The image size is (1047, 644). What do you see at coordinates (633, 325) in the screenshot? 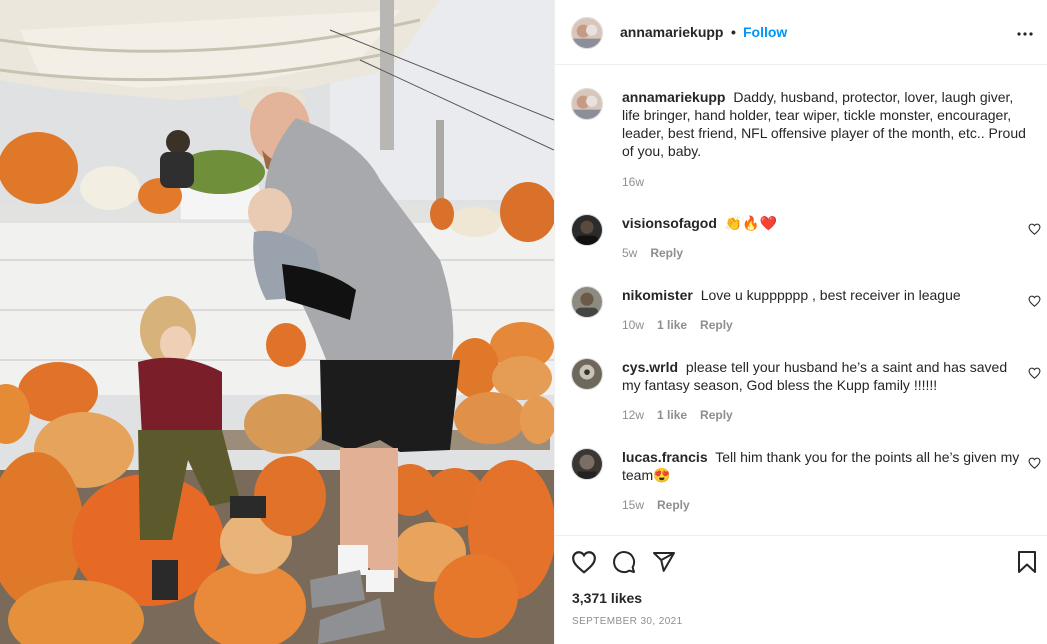
I see `comment-time: 10w` at bounding box center [633, 325].